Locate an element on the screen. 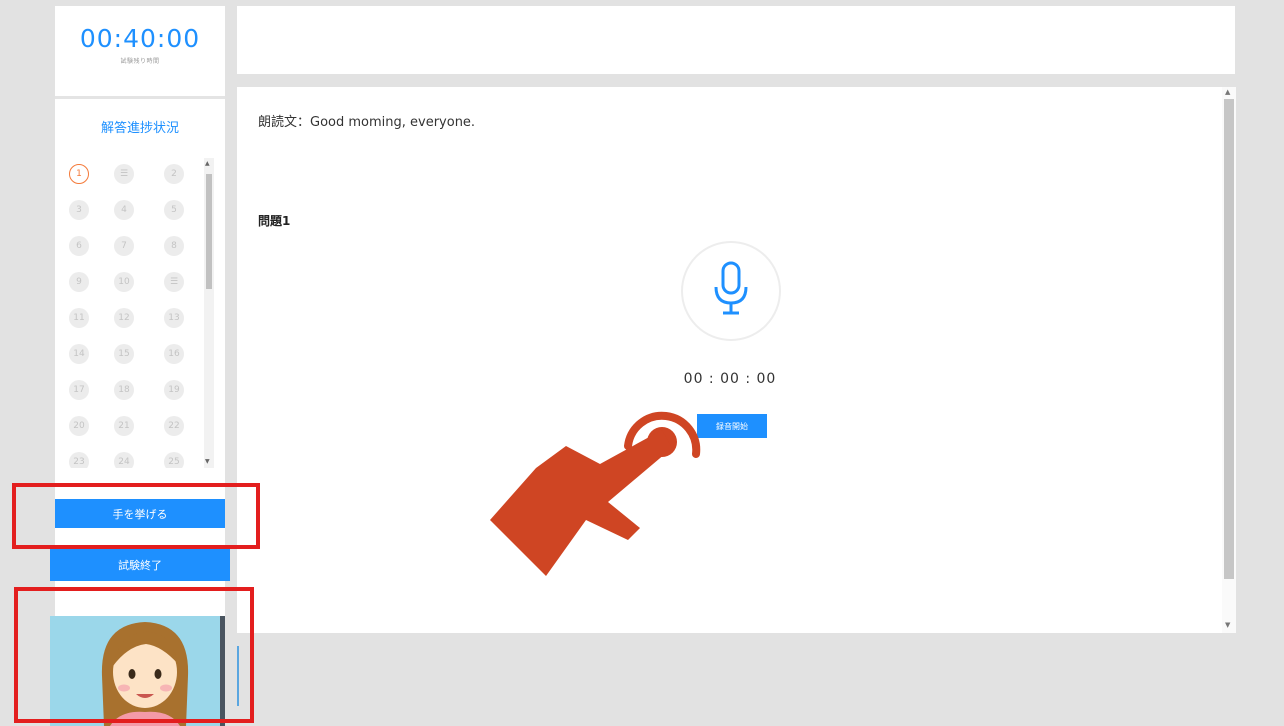 The width and height of the screenshot is (1284, 726). question-number: 12 is located at coordinates (124, 318).